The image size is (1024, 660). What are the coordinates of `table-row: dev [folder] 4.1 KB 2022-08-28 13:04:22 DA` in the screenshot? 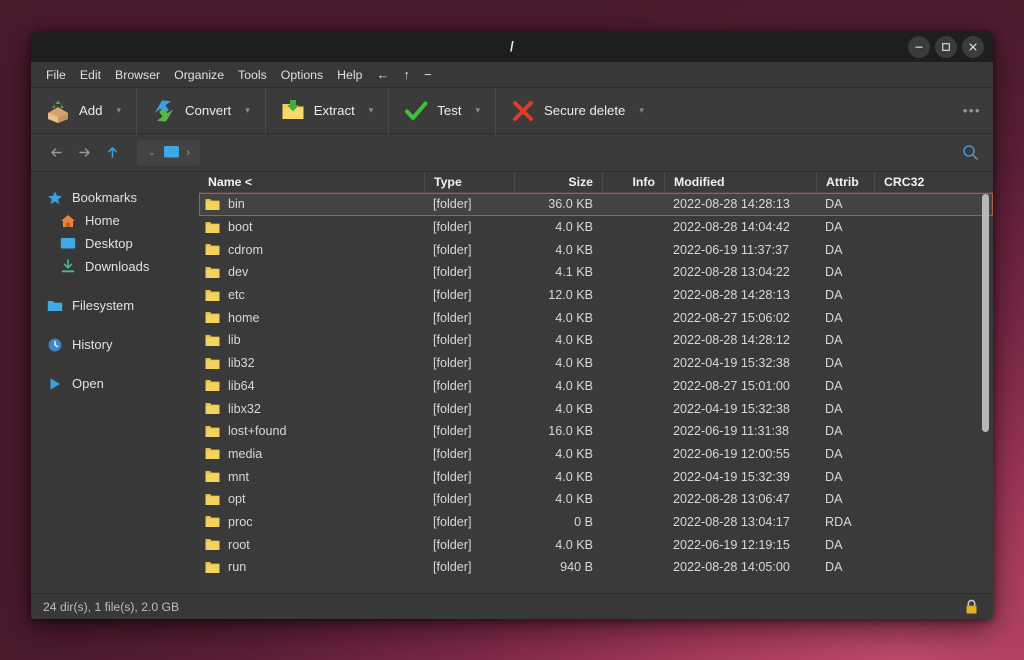 It's located at (596, 272).